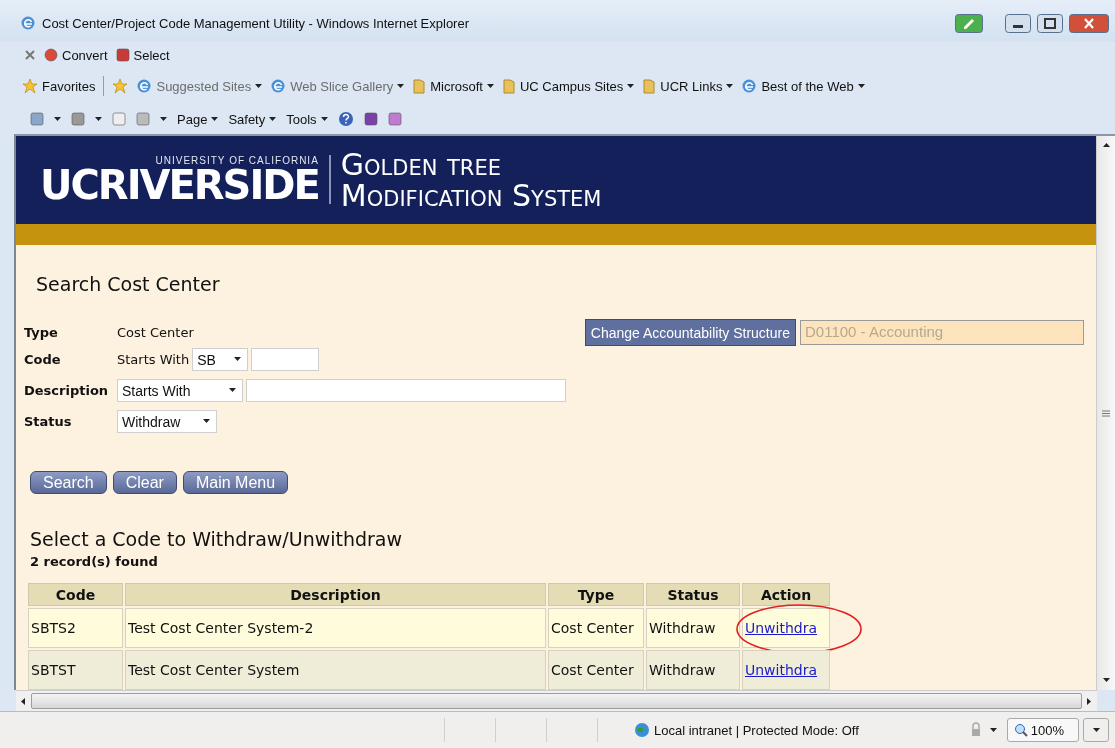 The height and width of the screenshot is (748, 1115). Describe the element at coordinates (167, 421) in the screenshot. I see `status-select: Withdraw` at that location.